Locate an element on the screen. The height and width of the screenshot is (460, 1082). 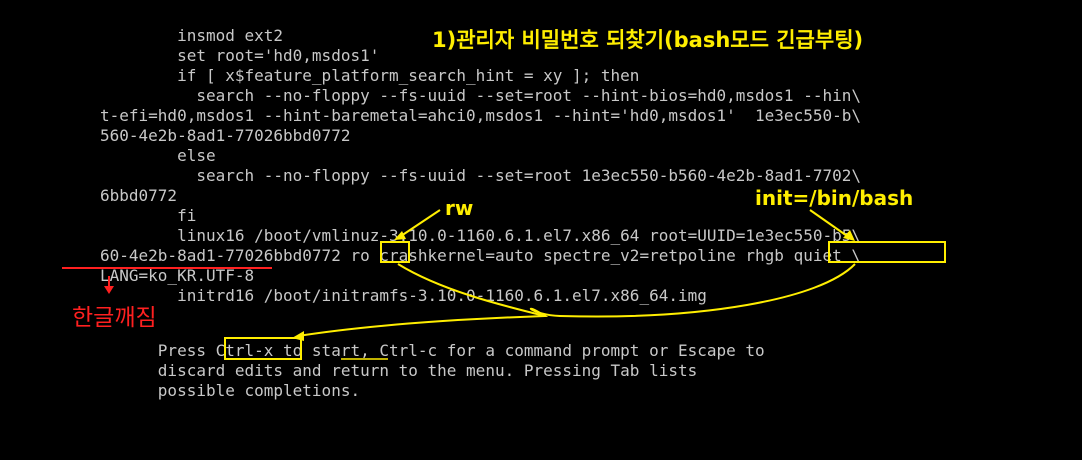
rw-annotation: rw is located at coordinates (459, 208).